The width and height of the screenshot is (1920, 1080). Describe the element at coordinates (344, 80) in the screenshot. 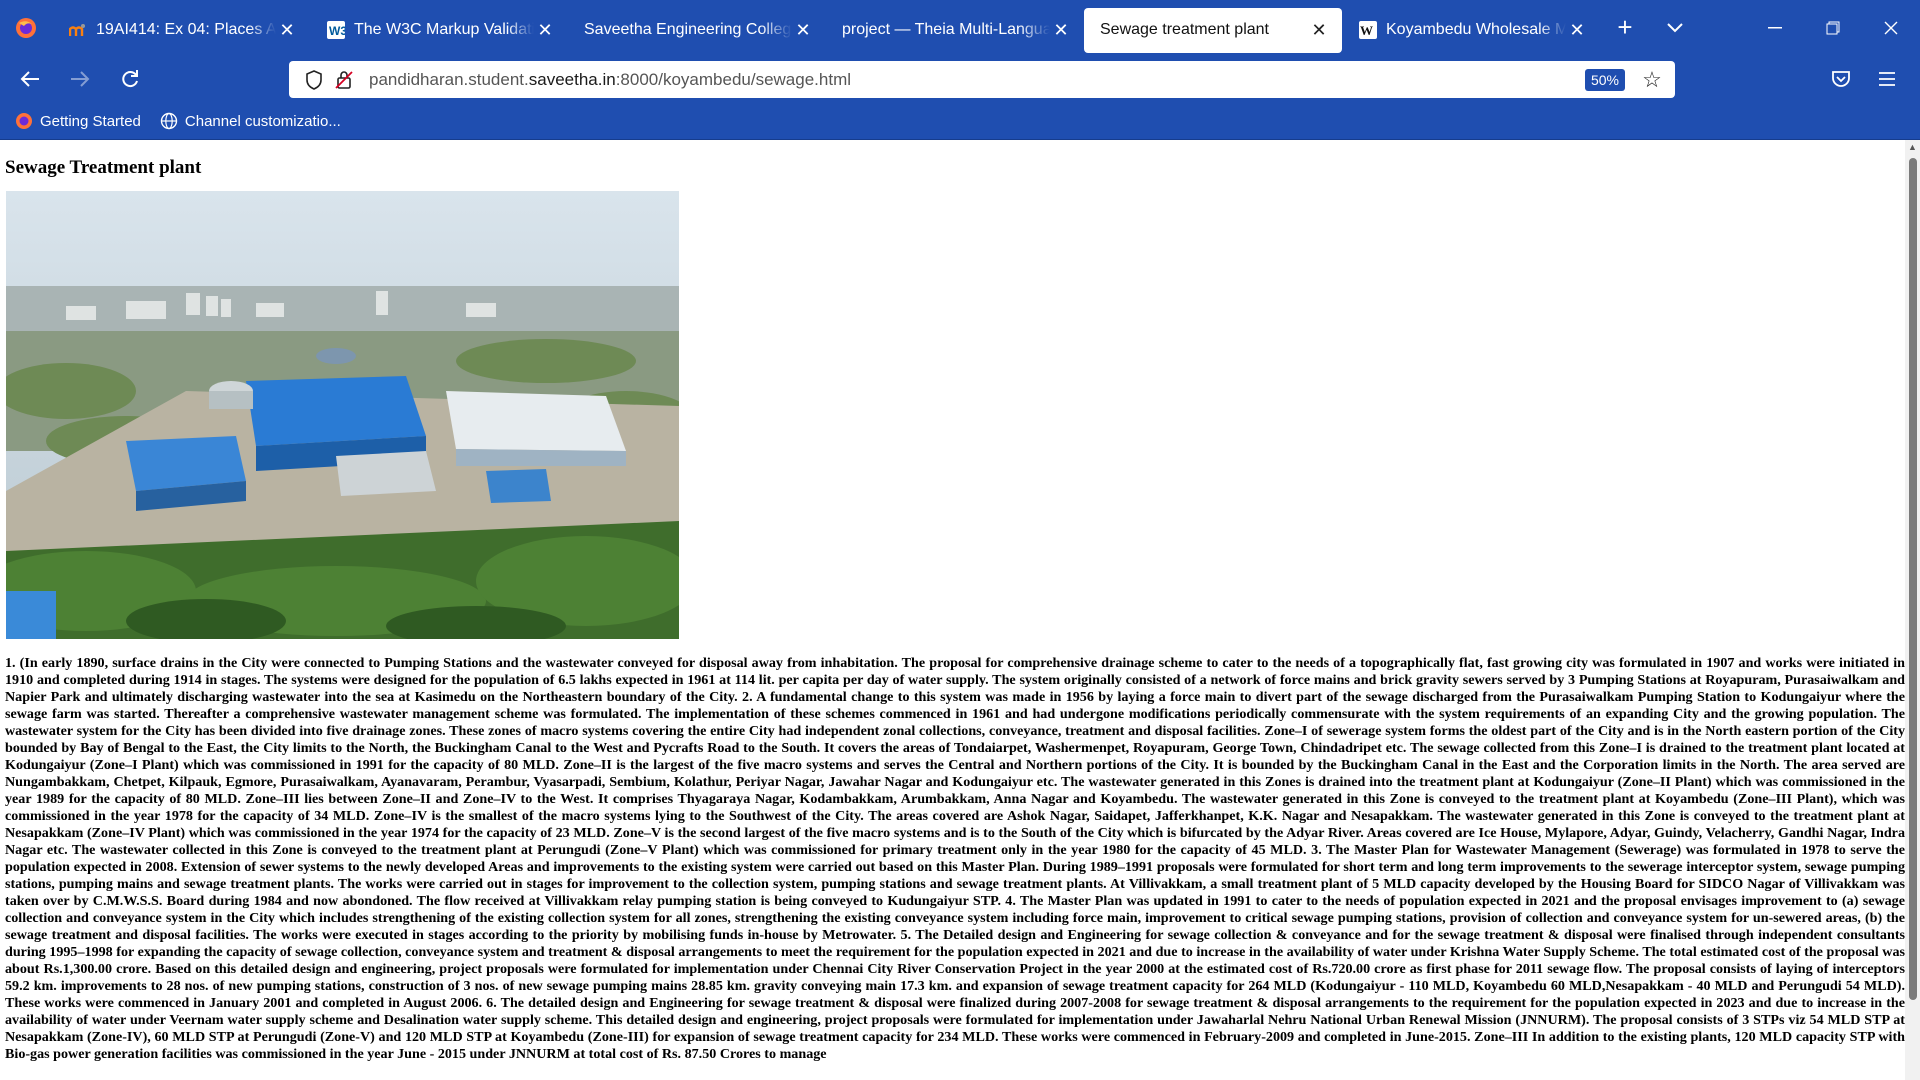

I see `insecure-lock-icon` at that location.